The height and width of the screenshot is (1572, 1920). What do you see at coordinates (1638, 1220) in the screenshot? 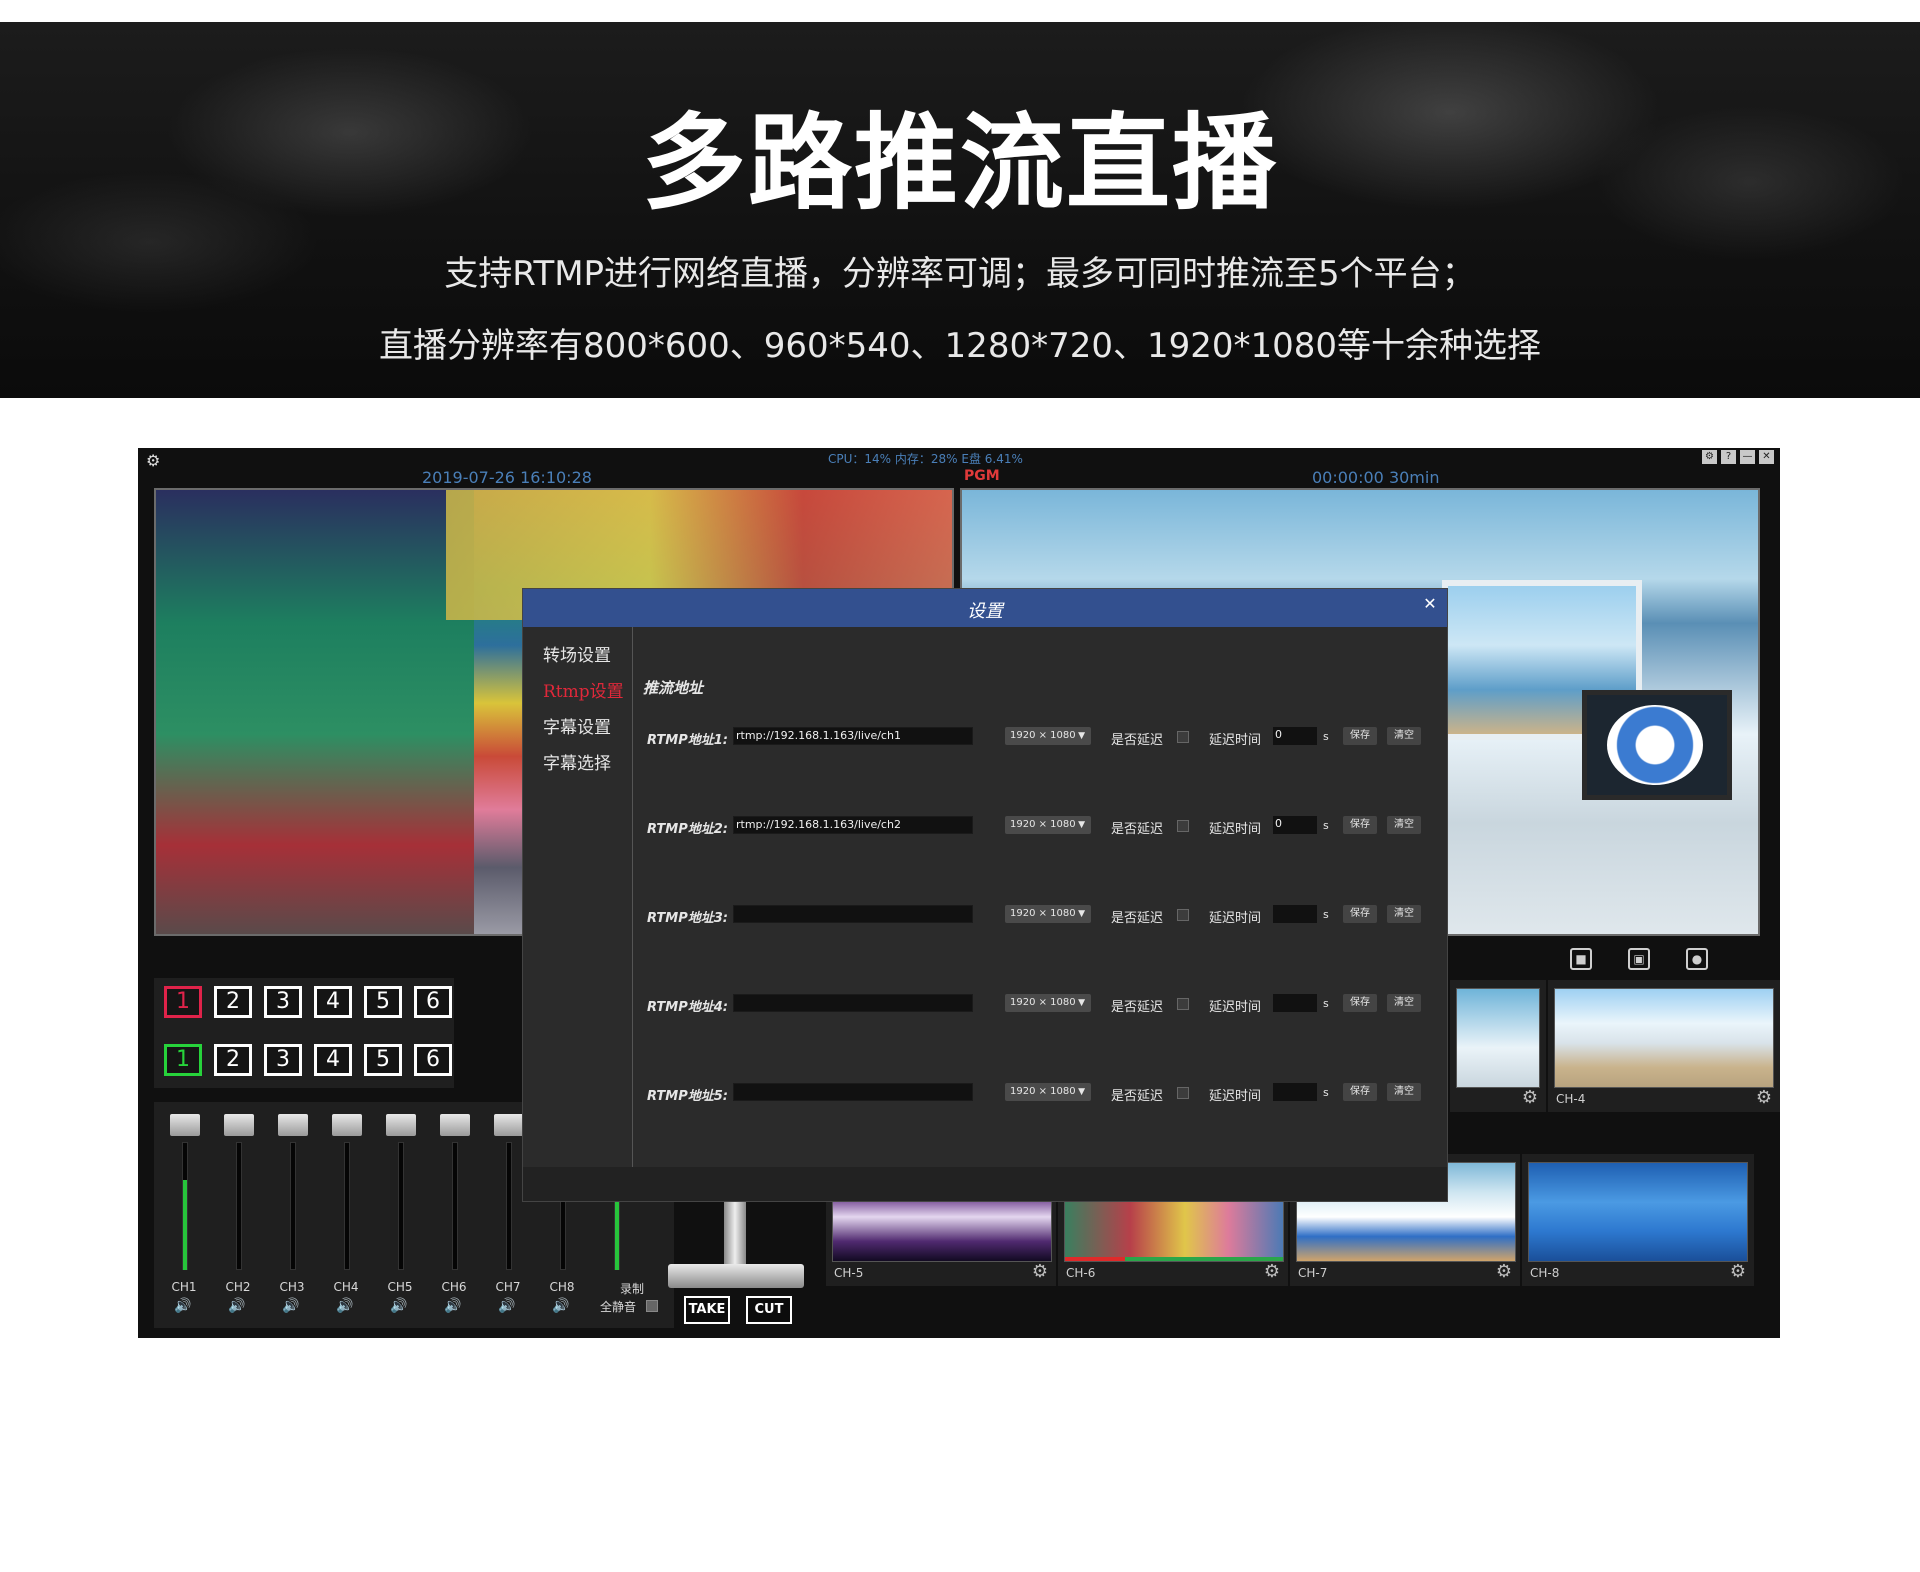
I see `channel-thumbnail-ch8: CH-8 ⚙` at bounding box center [1638, 1220].